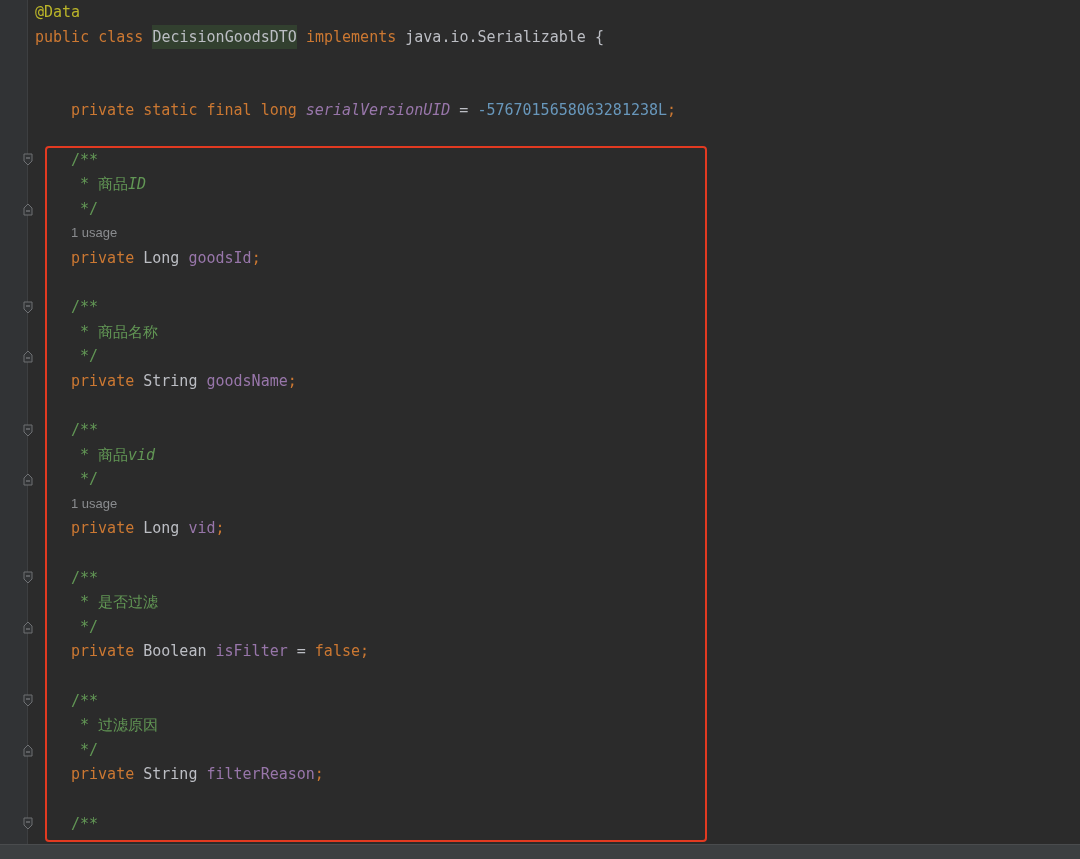  Describe the element at coordinates (378, 111) in the screenshot. I see `field-name: serialVersionUID` at that location.